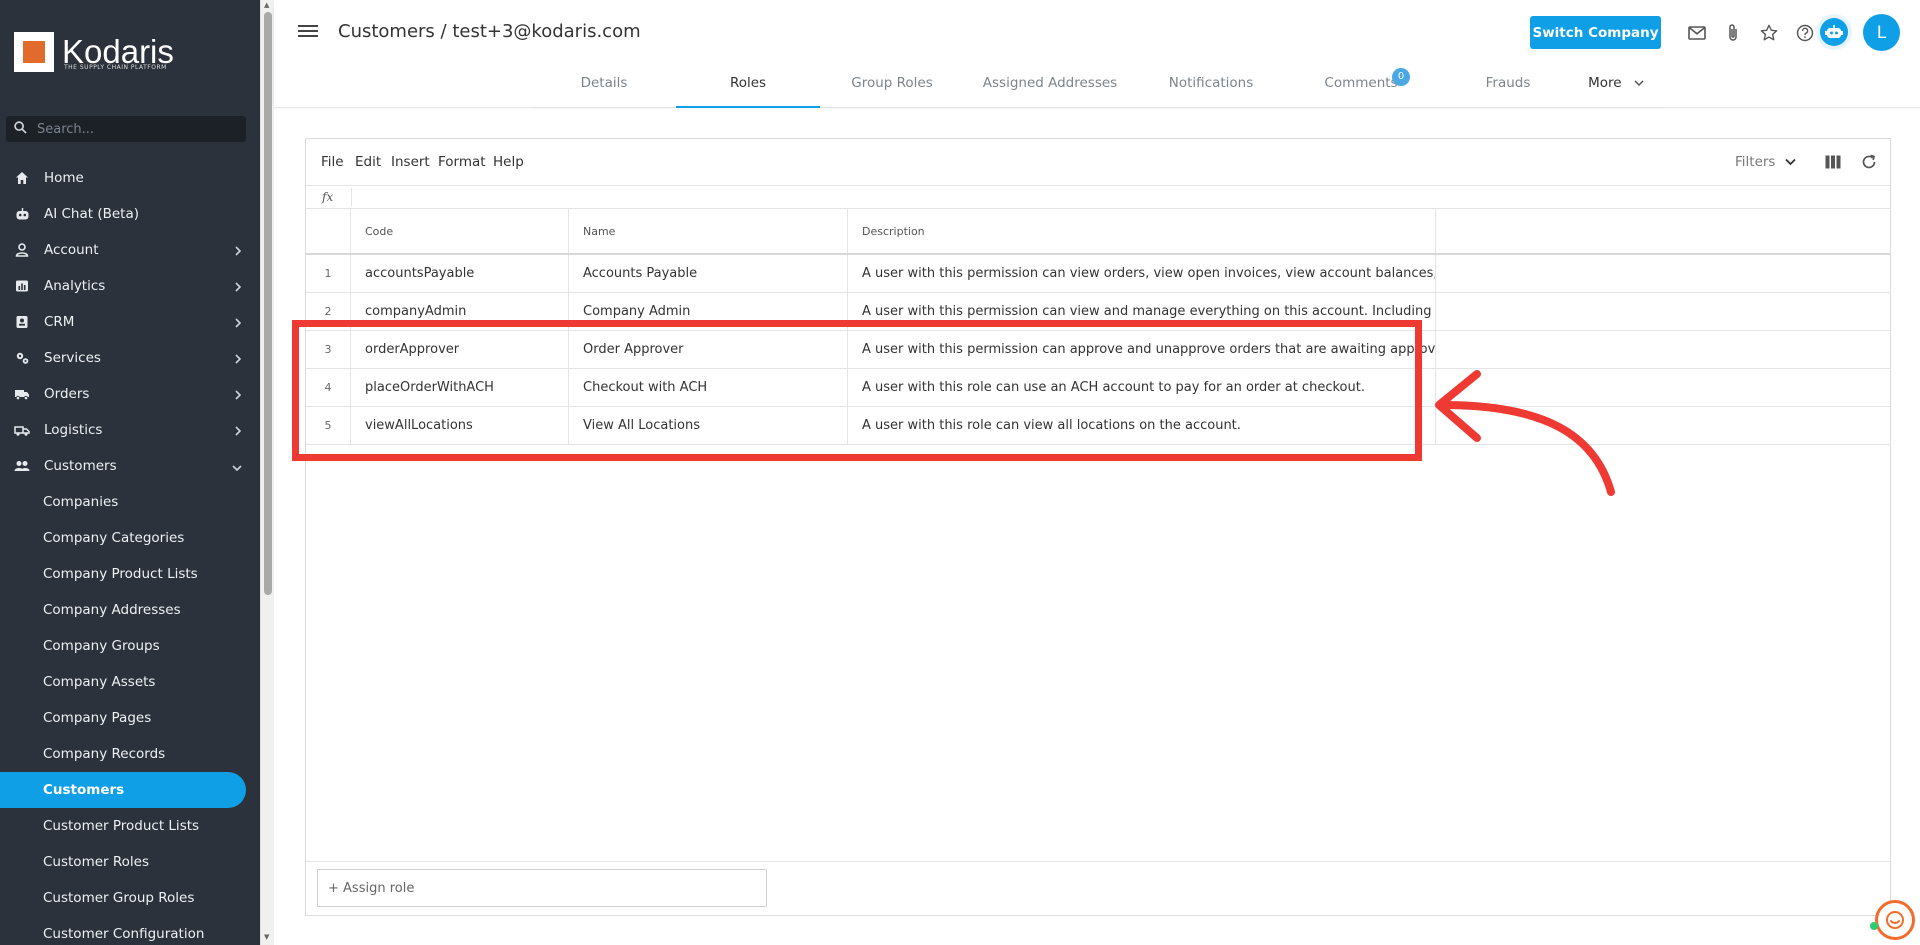 The height and width of the screenshot is (945, 1920). I want to click on sidebar-subitem-customer-roles: Customer Roles, so click(130, 862).